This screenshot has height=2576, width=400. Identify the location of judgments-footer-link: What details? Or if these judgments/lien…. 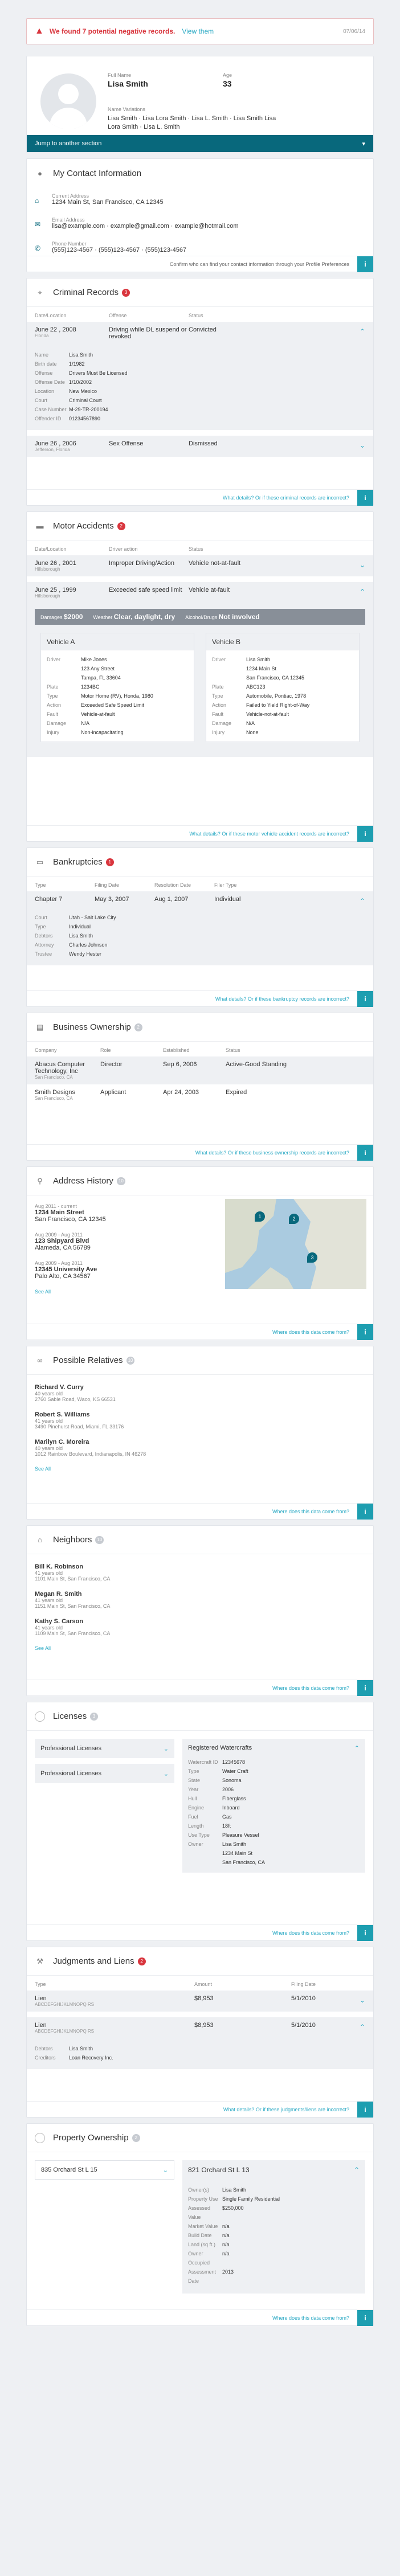
(286, 2109).